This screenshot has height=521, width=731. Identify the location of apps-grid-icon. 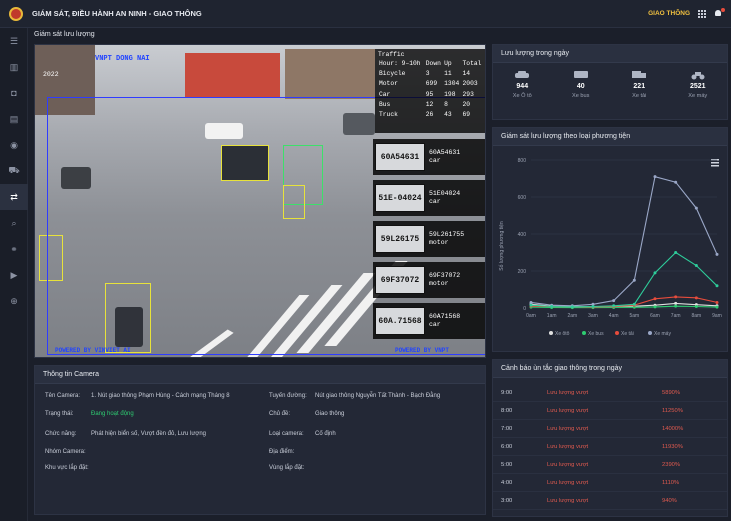
(702, 13).